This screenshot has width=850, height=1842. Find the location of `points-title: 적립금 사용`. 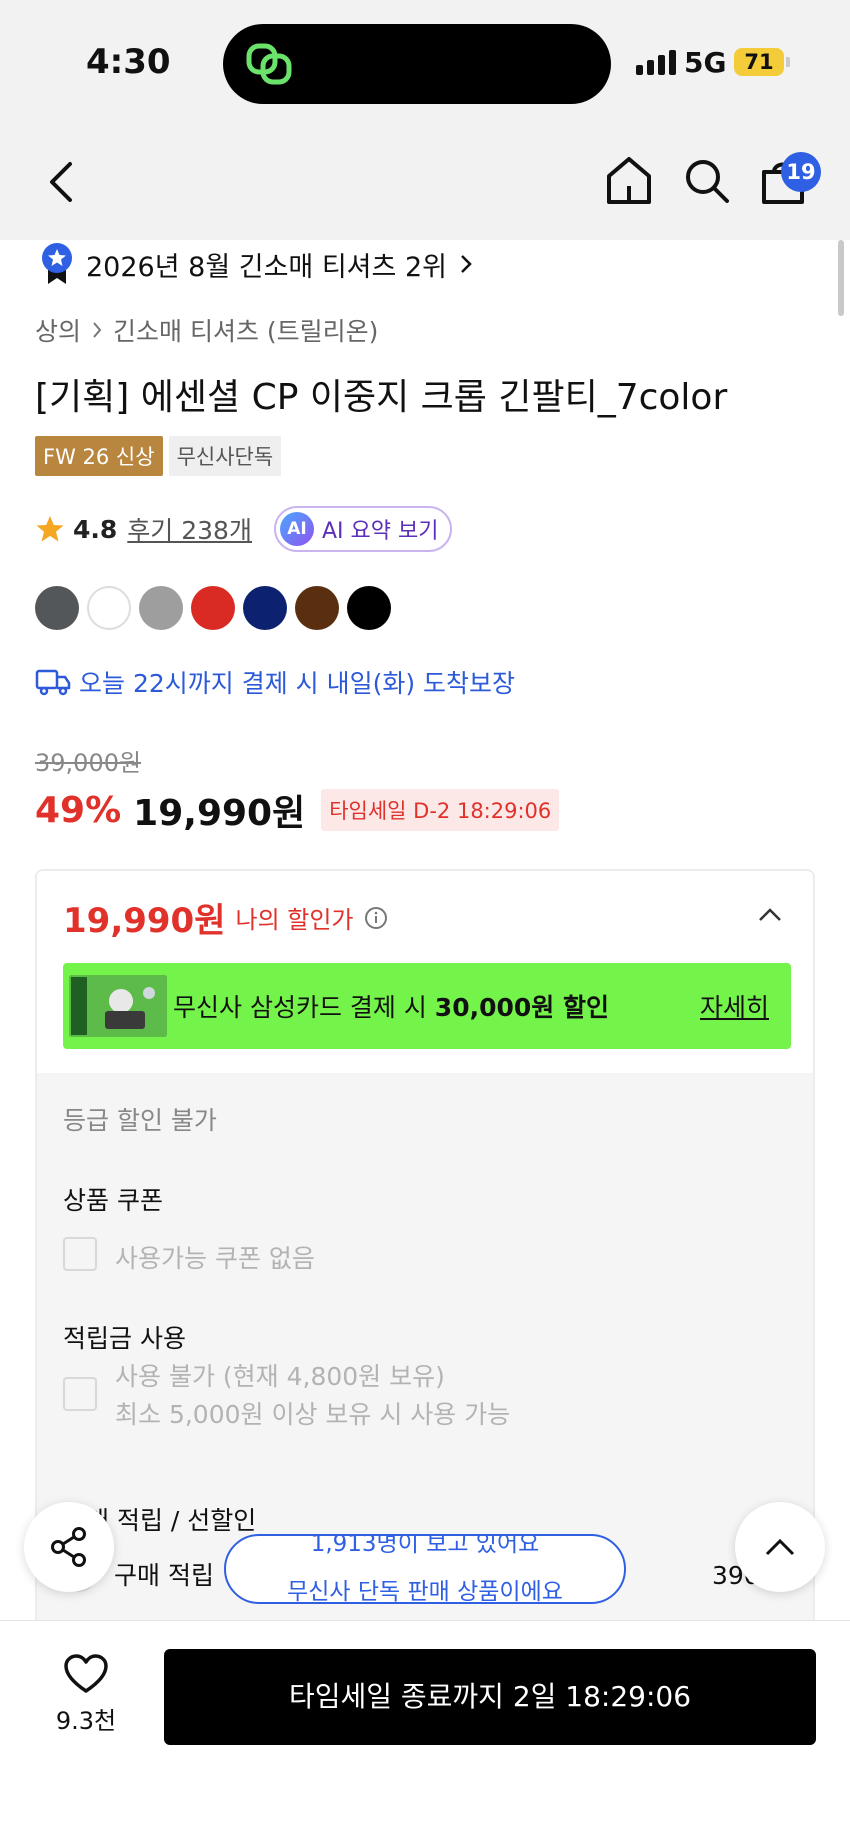

points-title: 적립금 사용 is located at coordinates (124, 1338).